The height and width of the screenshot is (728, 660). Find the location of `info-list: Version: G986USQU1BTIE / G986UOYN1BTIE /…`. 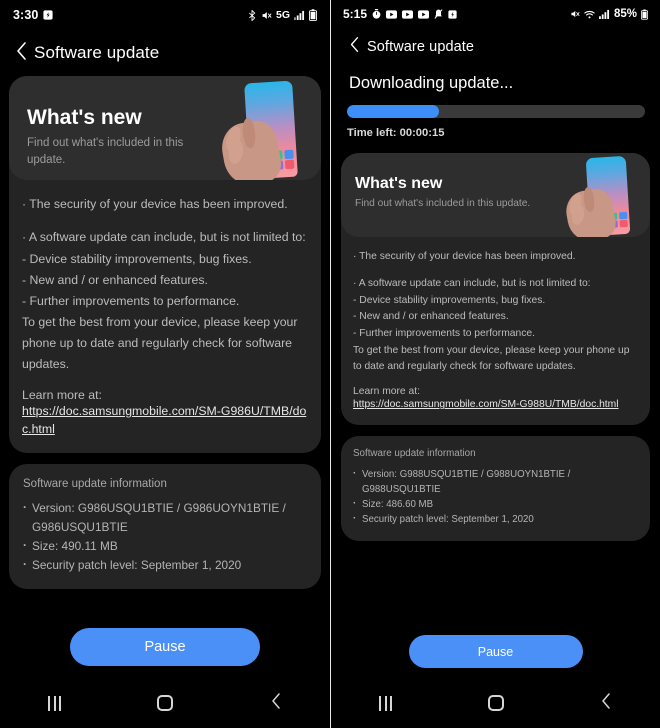

info-list: Version: G986USQU1BTIE / G986UOYN1BTIE /… is located at coordinates (165, 536).